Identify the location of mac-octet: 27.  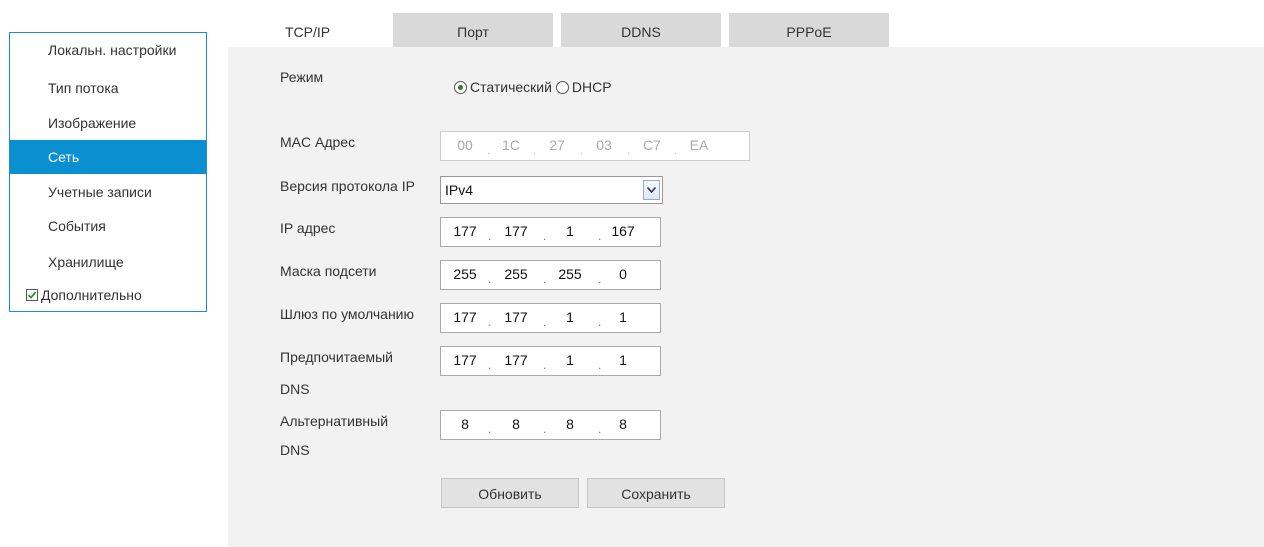
(557, 145).